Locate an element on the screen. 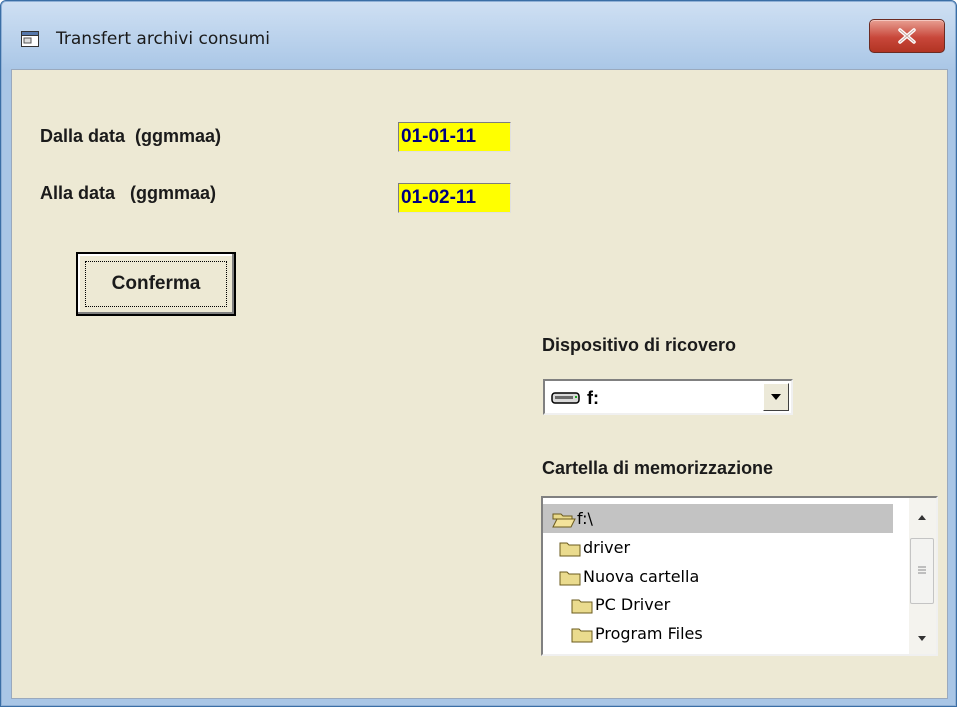 Image resolution: width=959 pixels, height=709 pixels. chevron-up-icon is located at coordinates (922, 517).